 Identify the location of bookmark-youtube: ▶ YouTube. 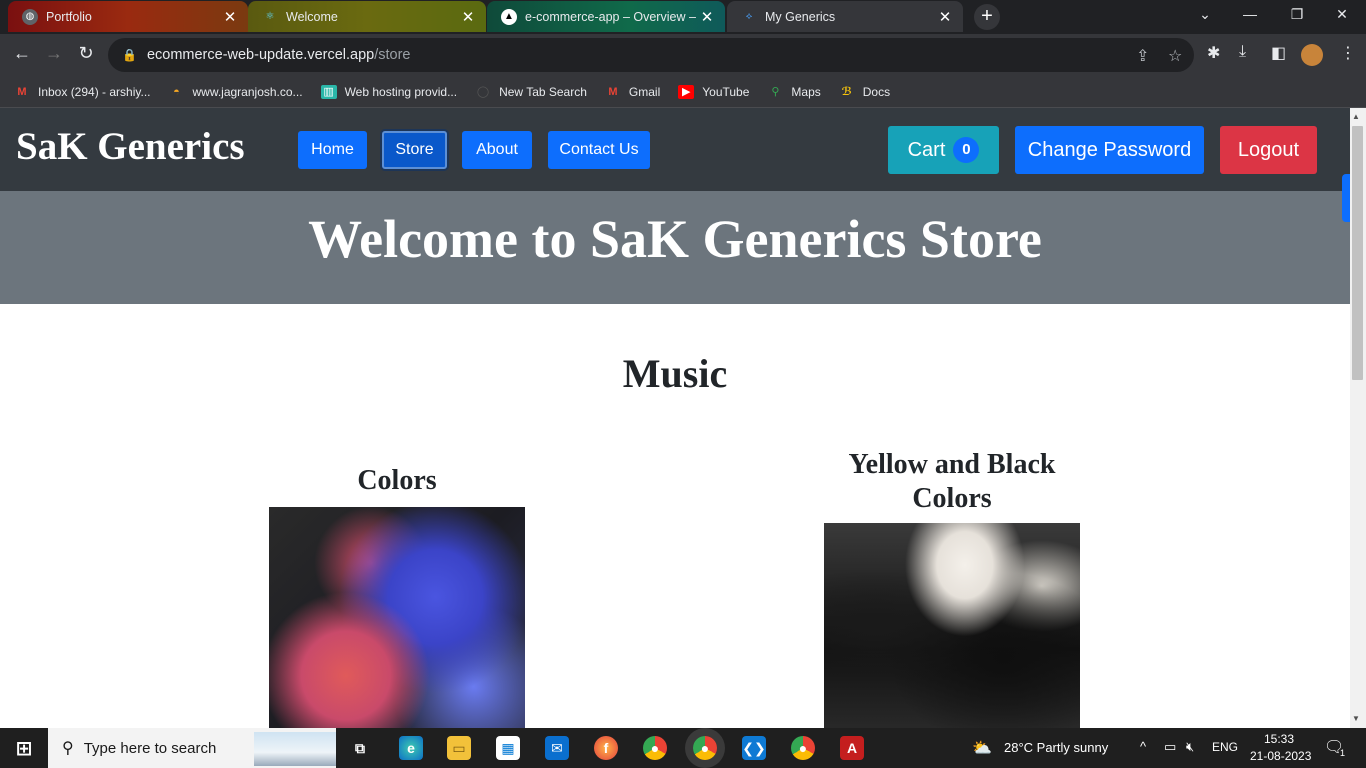
(714, 91).